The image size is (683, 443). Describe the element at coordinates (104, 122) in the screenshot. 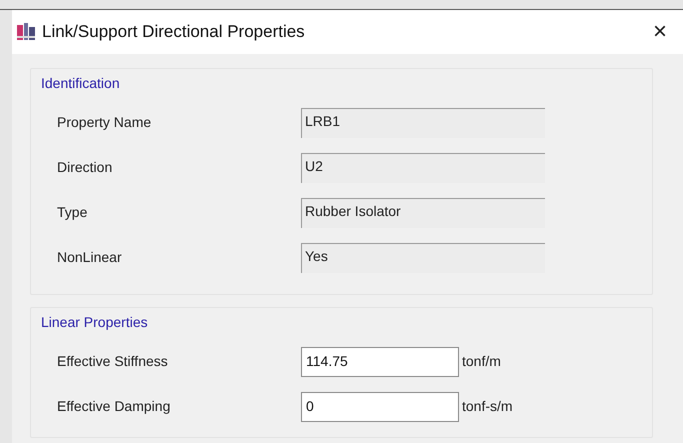

I see `field-label: Property Name` at that location.